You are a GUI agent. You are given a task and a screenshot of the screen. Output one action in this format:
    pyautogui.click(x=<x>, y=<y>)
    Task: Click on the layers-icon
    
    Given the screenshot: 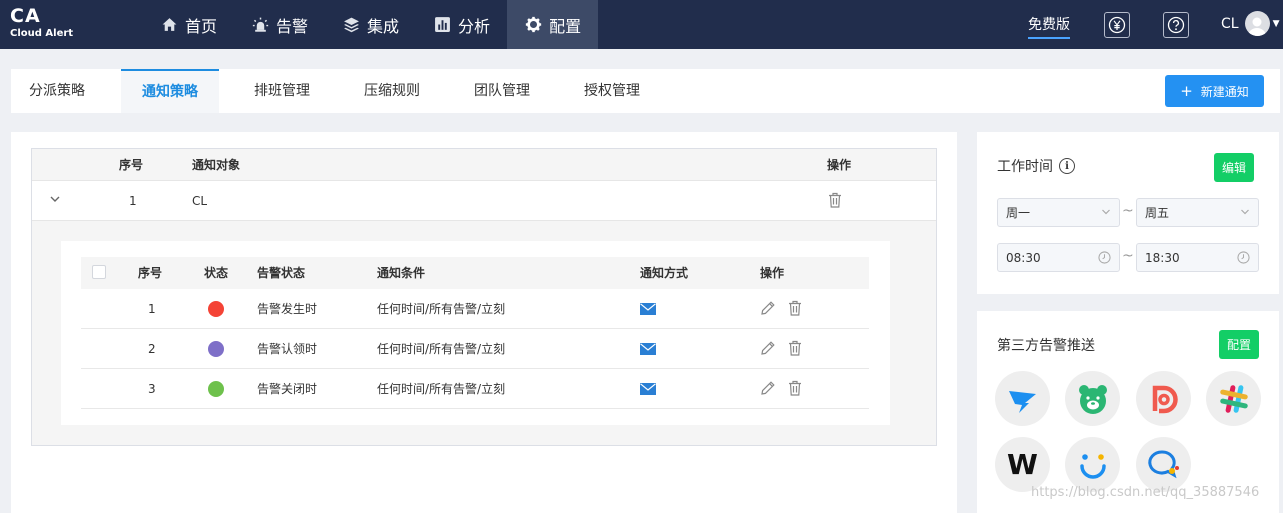 What is the action you would take?
    pyautogui.click(x=351, y=25)
    